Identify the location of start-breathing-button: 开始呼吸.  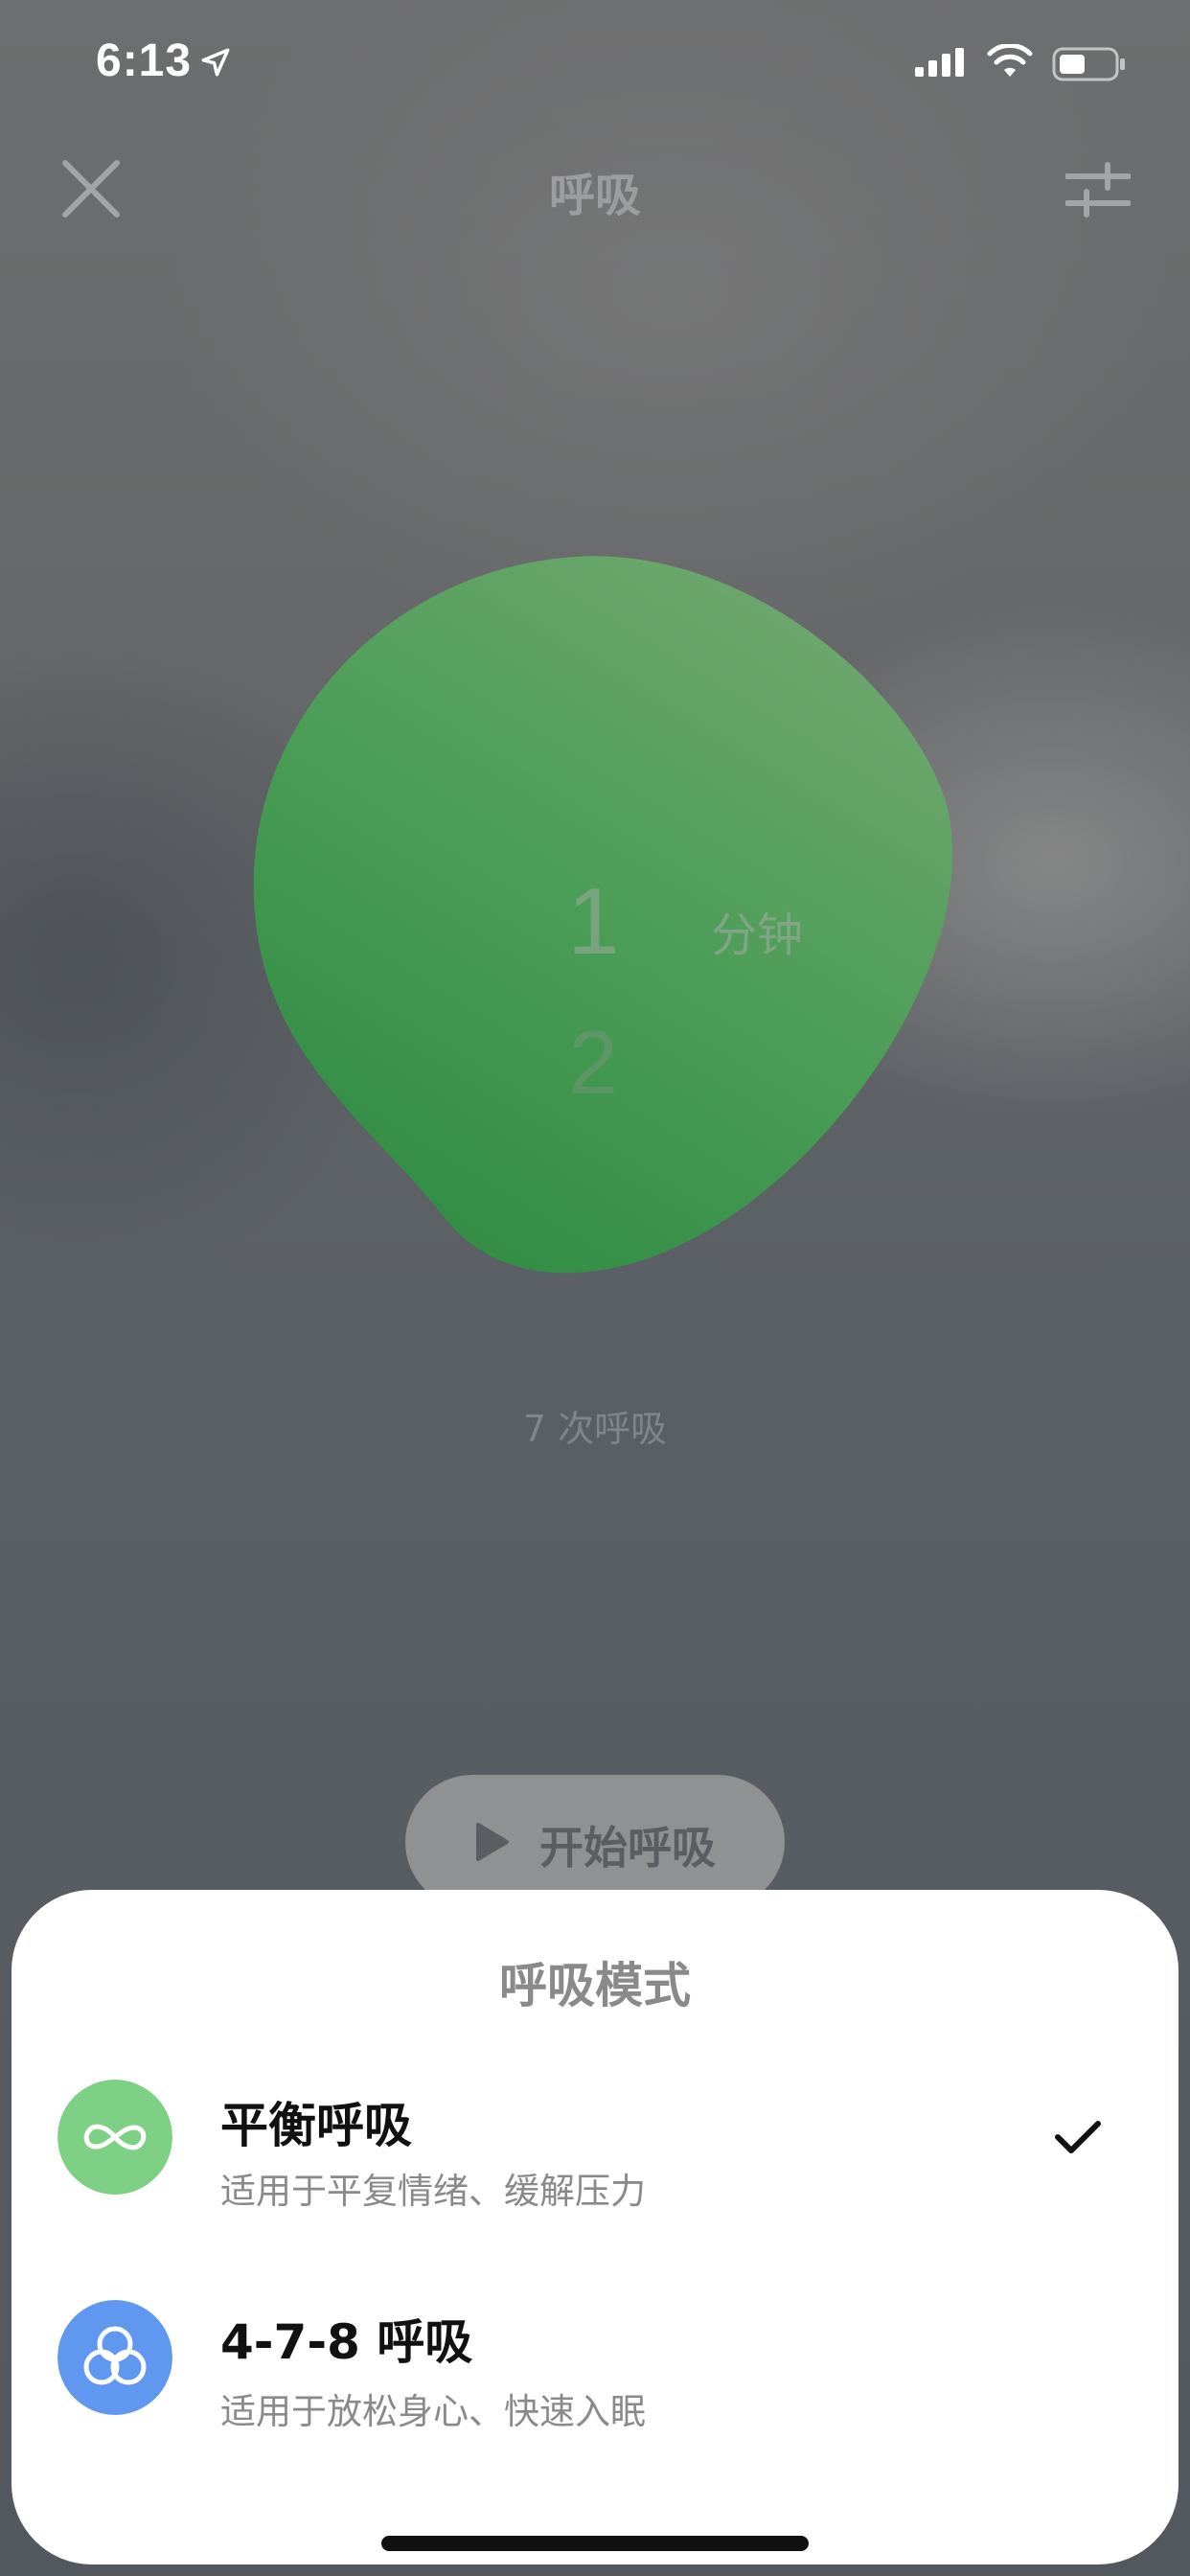
(595, 1842).